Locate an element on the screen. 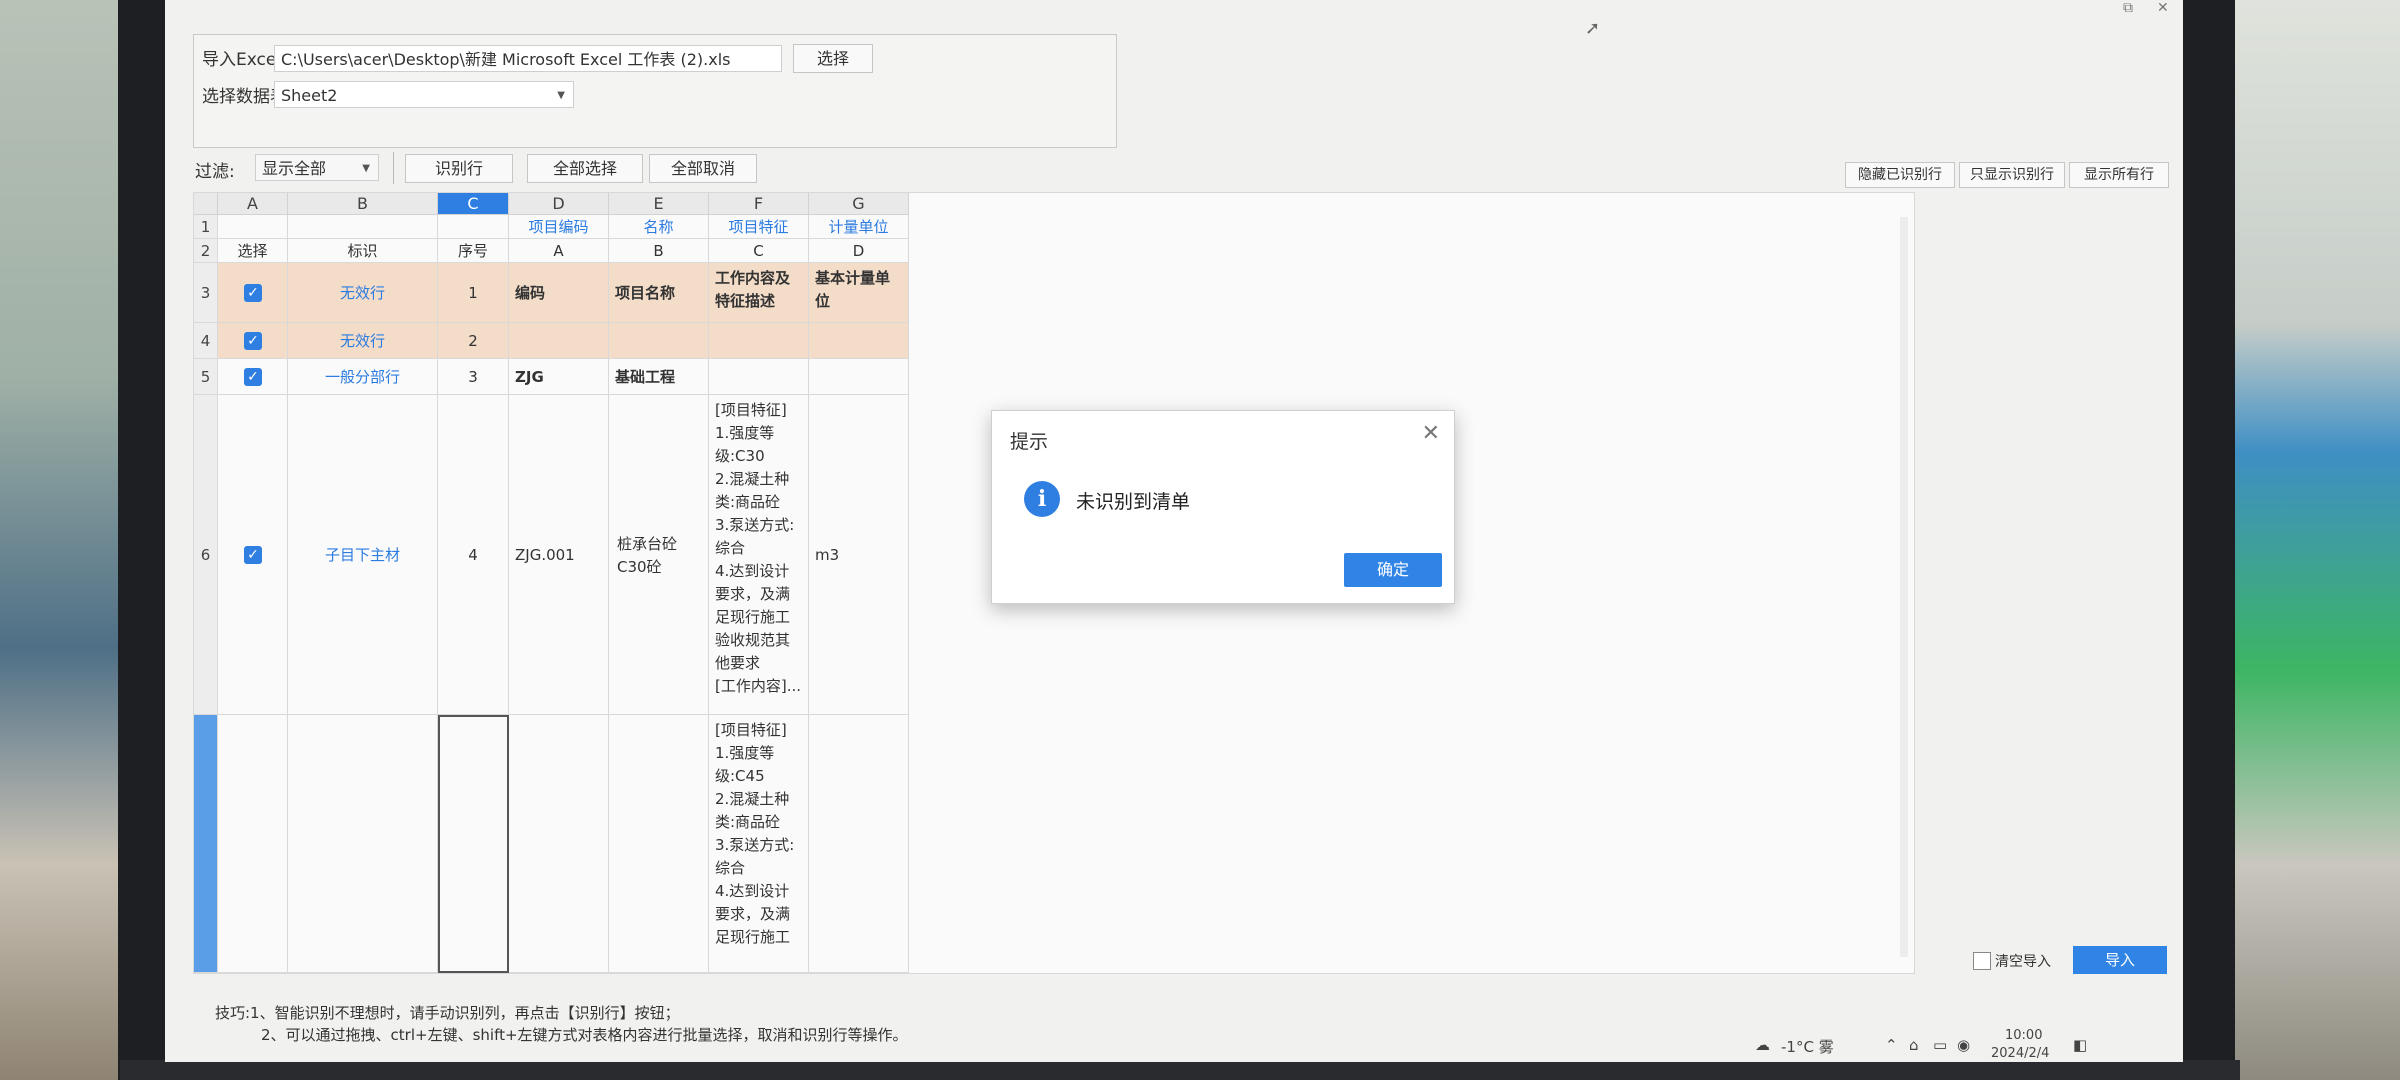 The image size is (2400, 1080). filter-label: 过滤: is located at coordinates (215, 172).